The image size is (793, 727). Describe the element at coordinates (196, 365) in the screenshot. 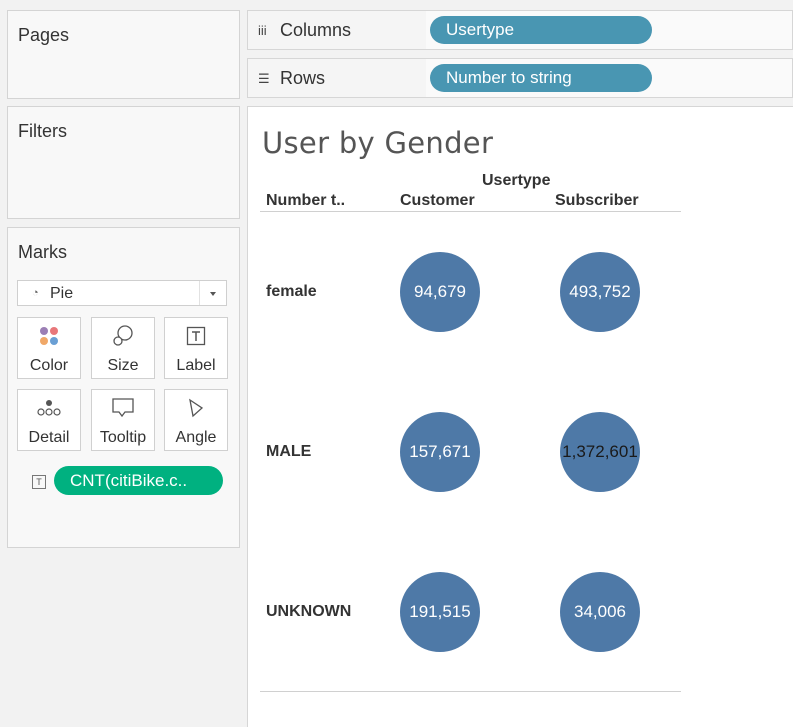

I see `label-label: Label` at that location.